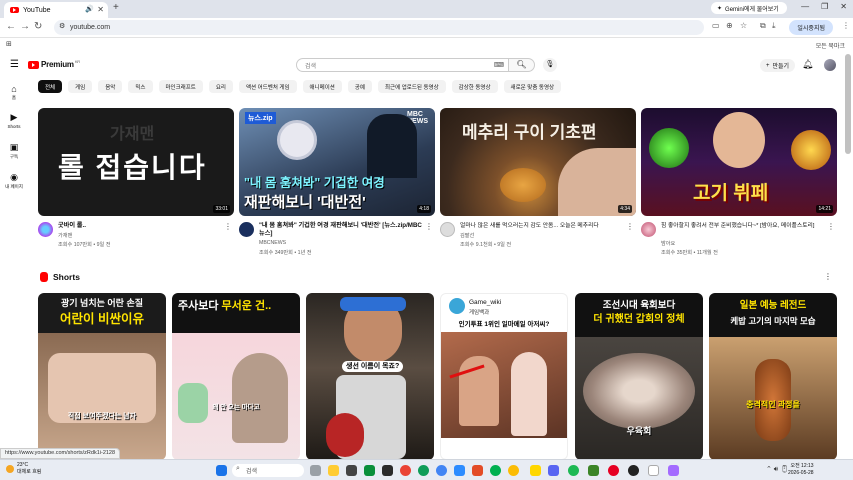  What do you see at coordinates (14, 64) in the screenshot?
I see `hamburger-menu-icon: ☰` at bounding box center [14, 64].